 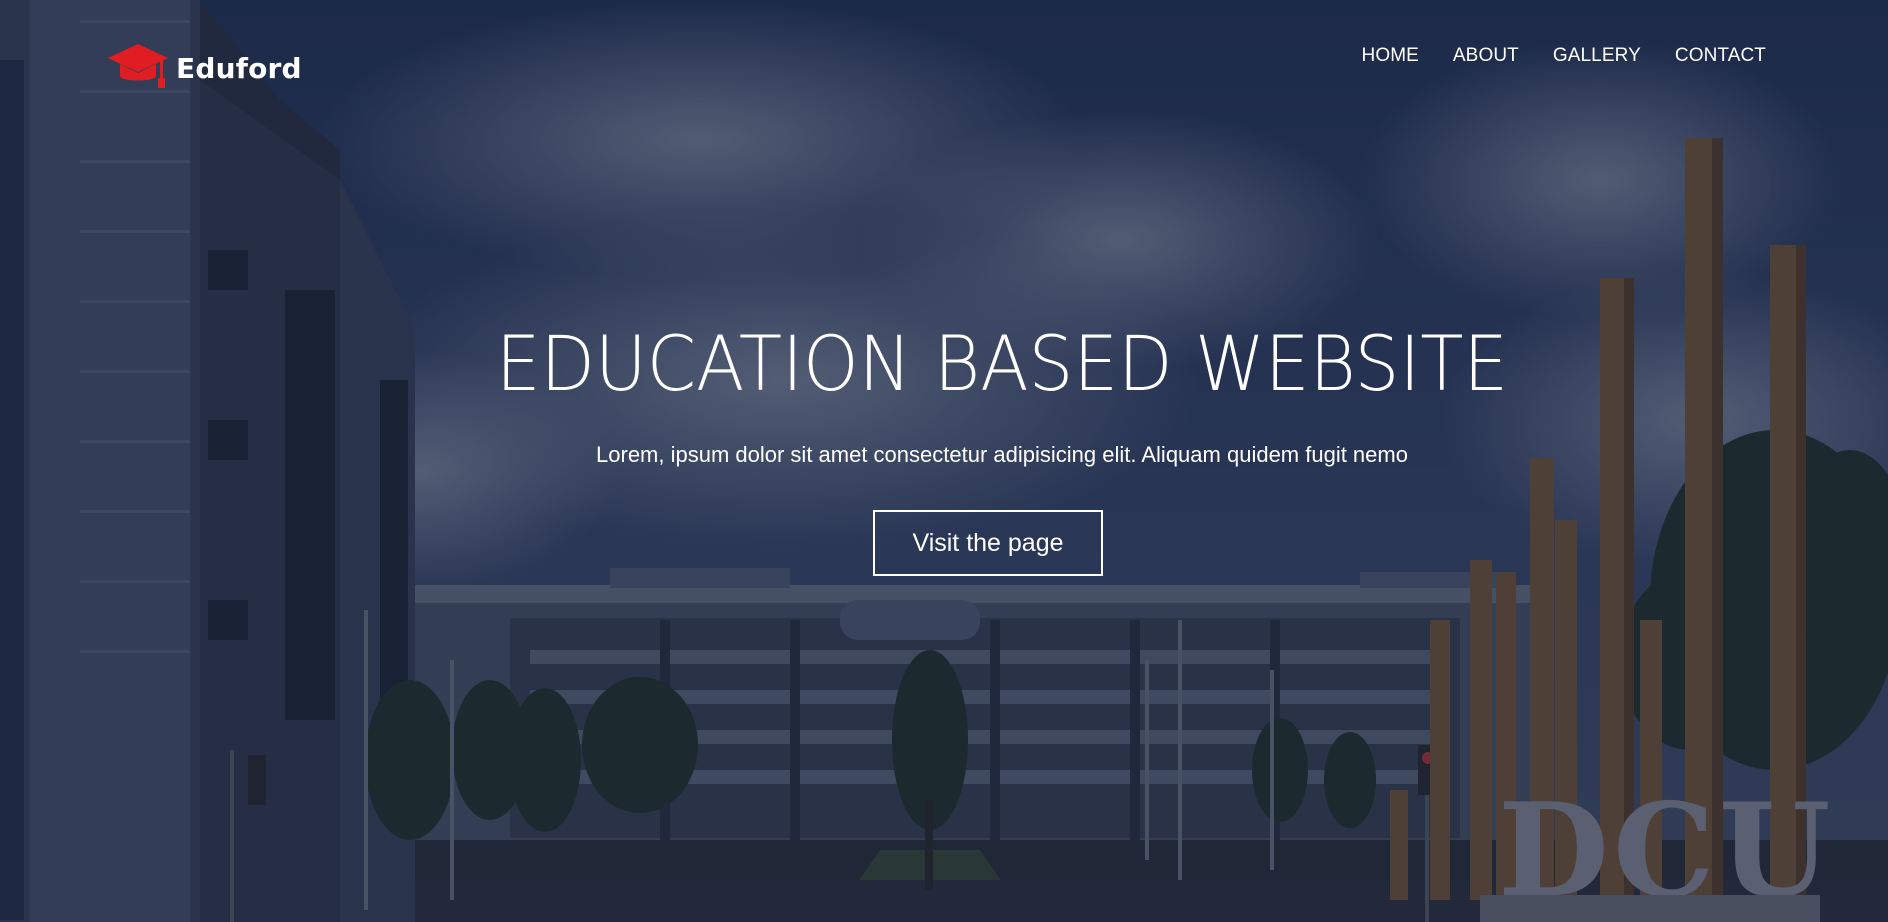 I want to click on nav-item-home: HOME, so click(x=1390, y=56).